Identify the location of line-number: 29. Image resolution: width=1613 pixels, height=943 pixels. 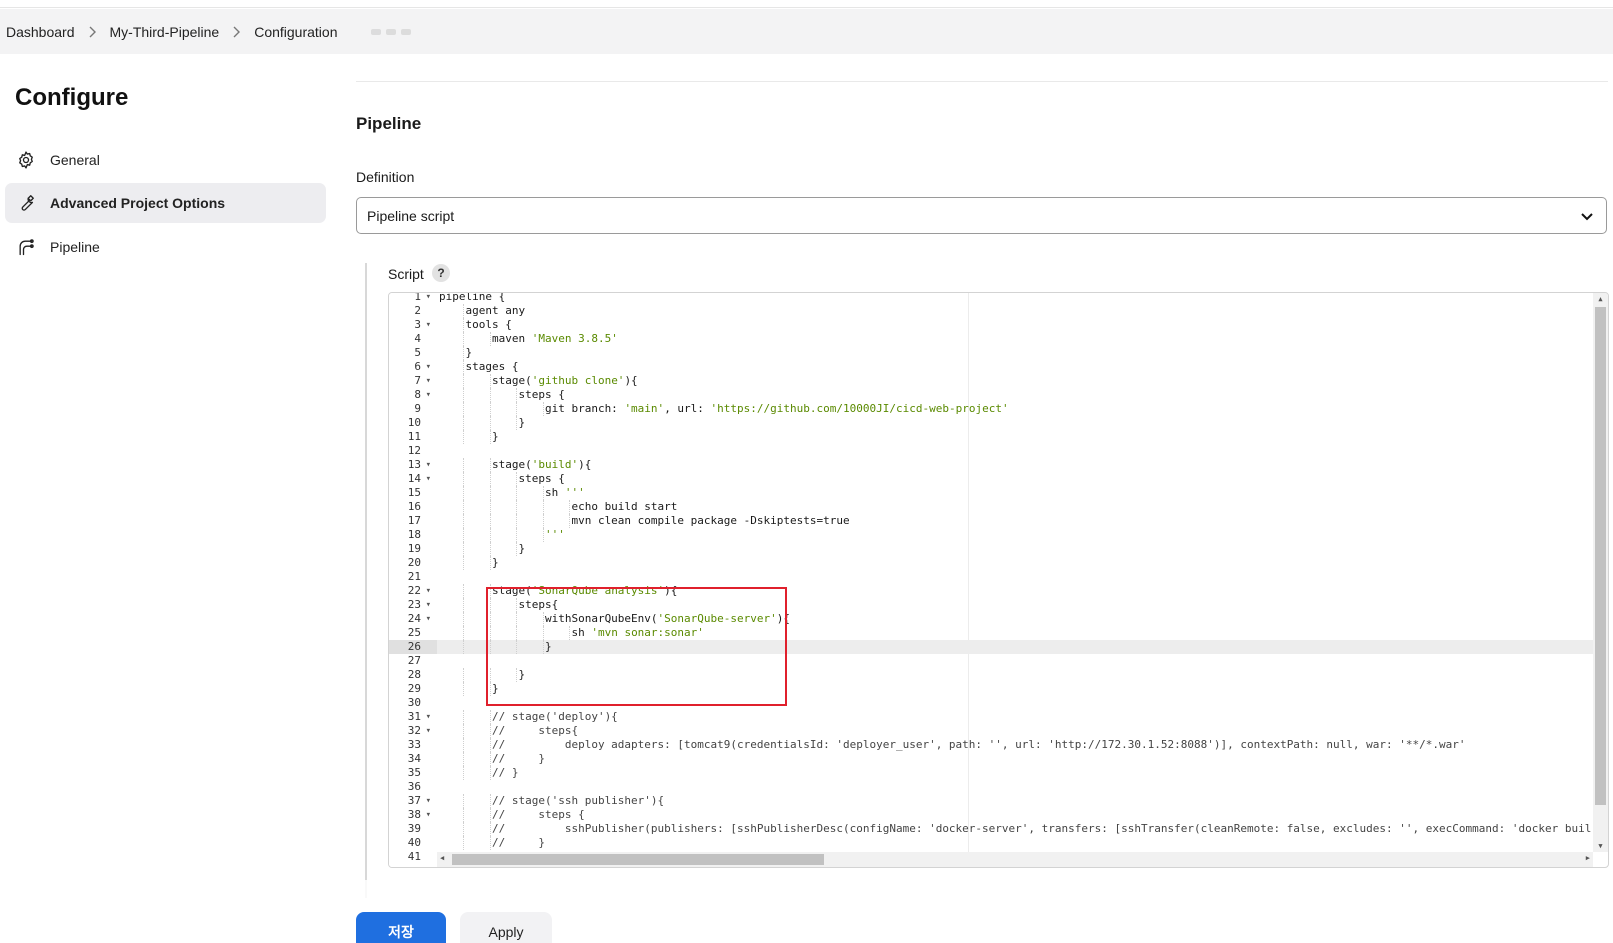
(414, 688).